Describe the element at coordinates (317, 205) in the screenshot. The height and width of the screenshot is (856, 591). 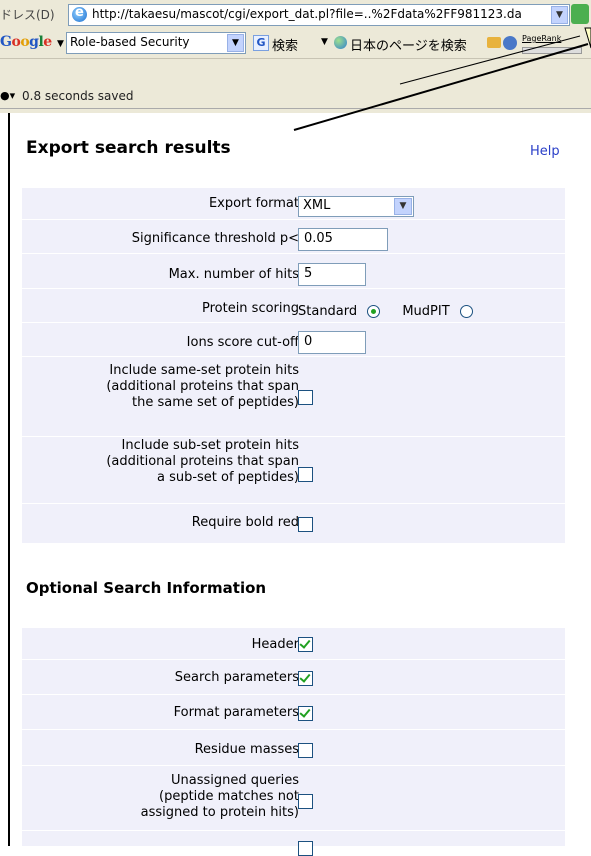
I see `export-format-value: XML` at that location.